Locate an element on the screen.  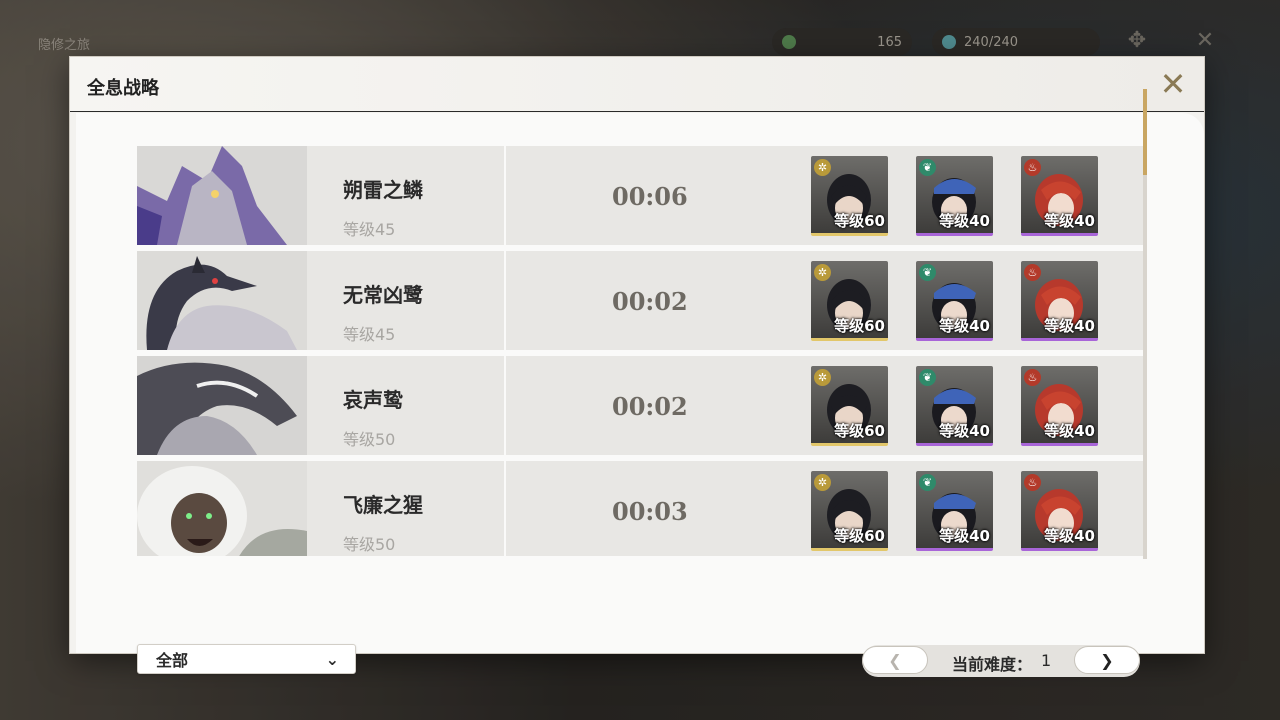
difficulty-pager: ❮ 当前难度： 1 ❯ is located at coordinates (1001, 661).